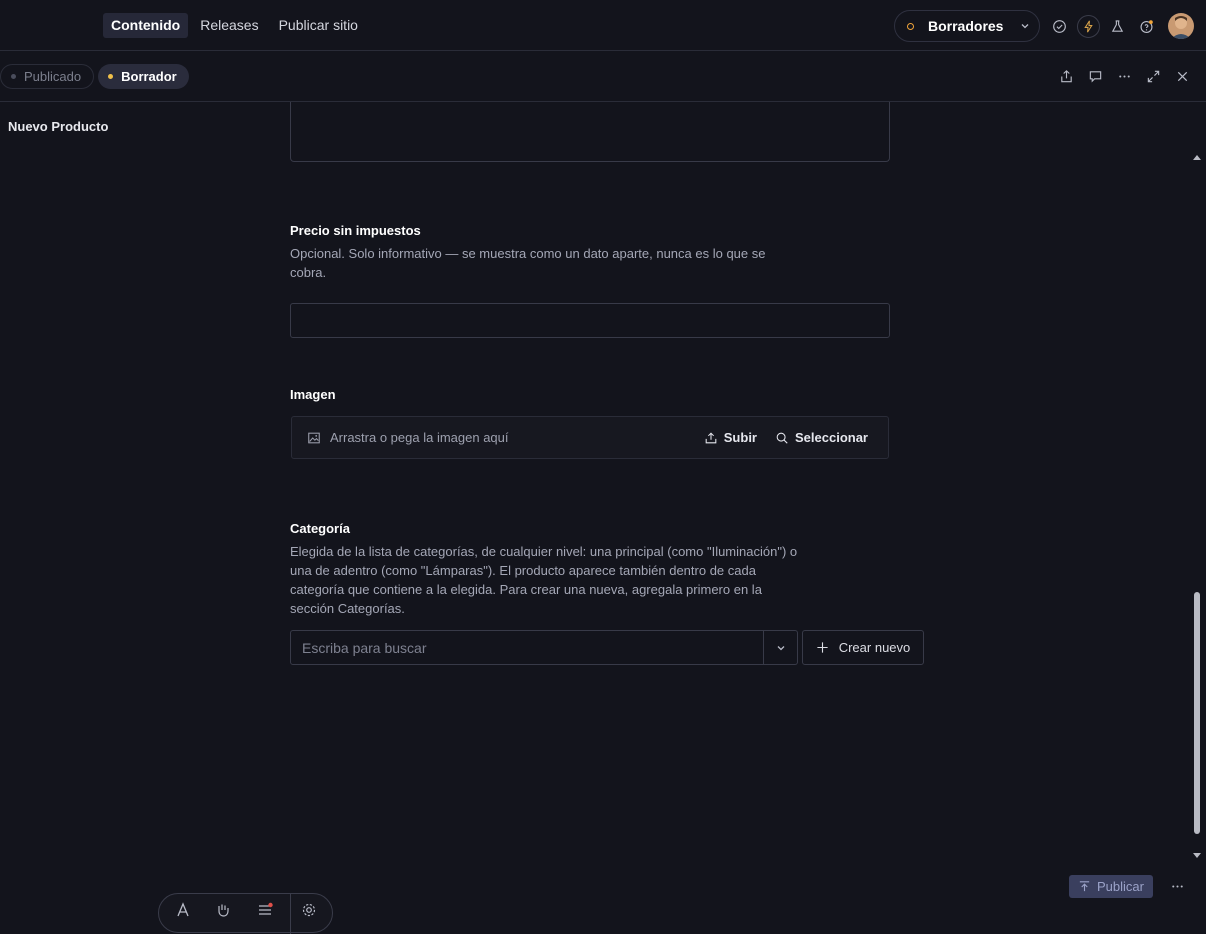 The image size is (1206, 934). I want to click on perspective-selector: Borradores, so click(967, 26).